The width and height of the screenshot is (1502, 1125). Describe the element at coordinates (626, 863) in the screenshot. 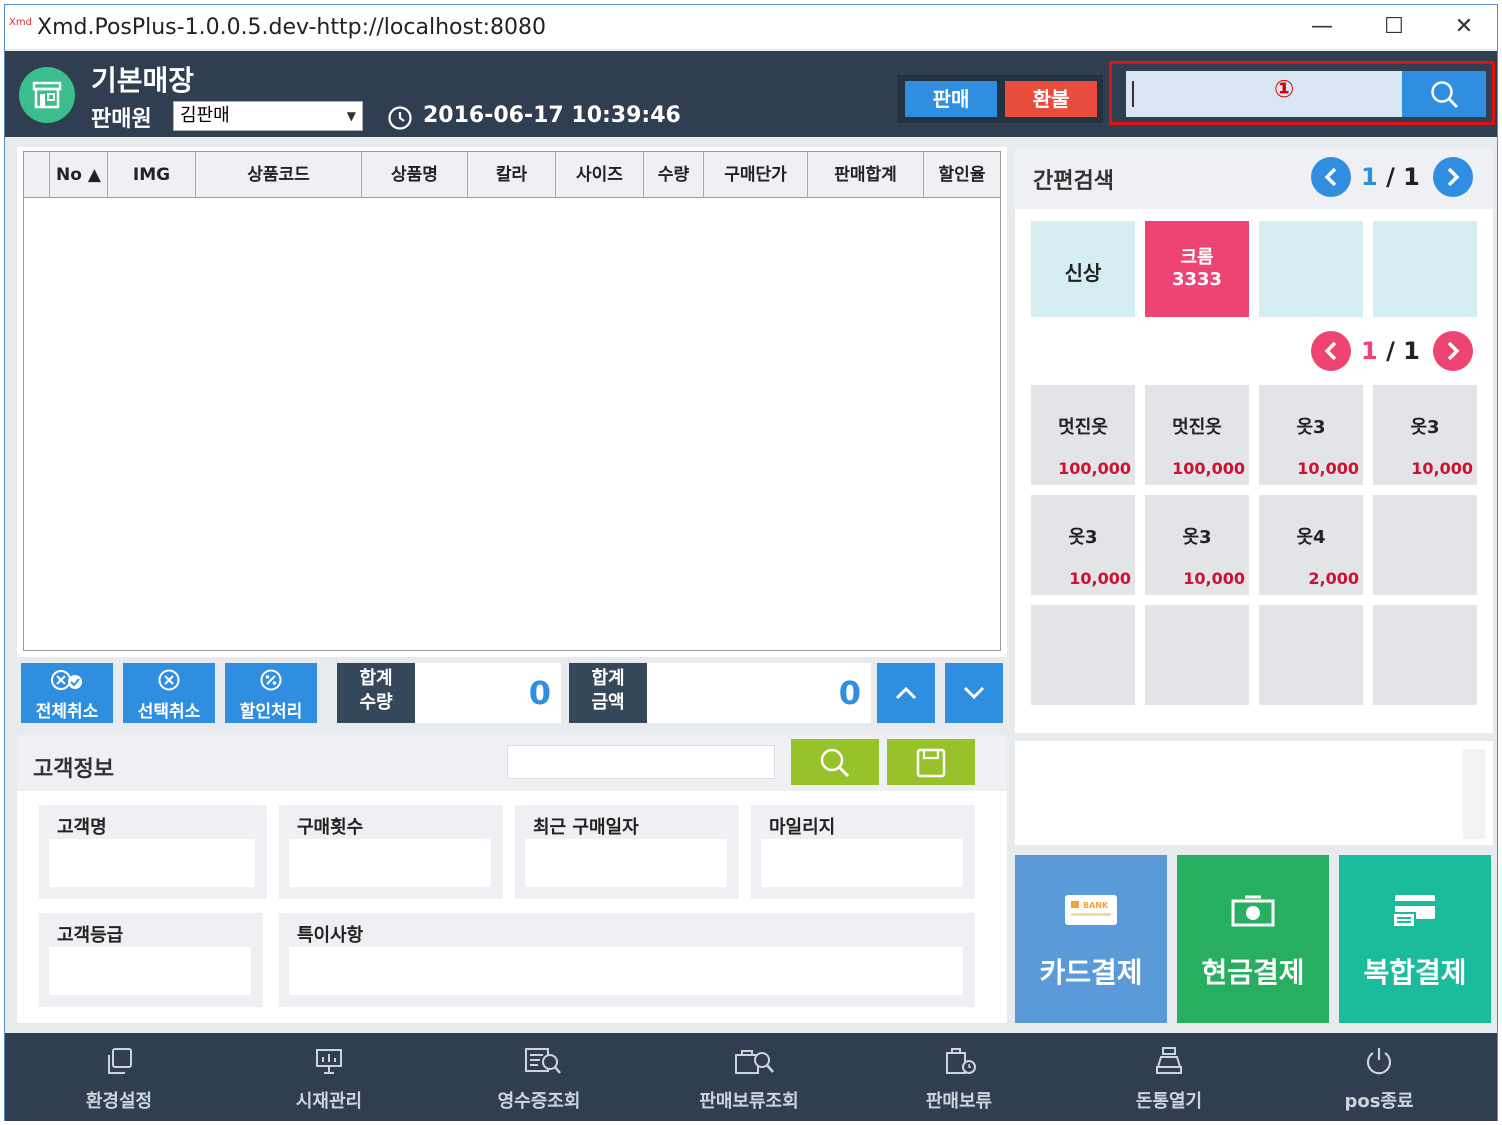

I see `last-purchase-value` at that location.